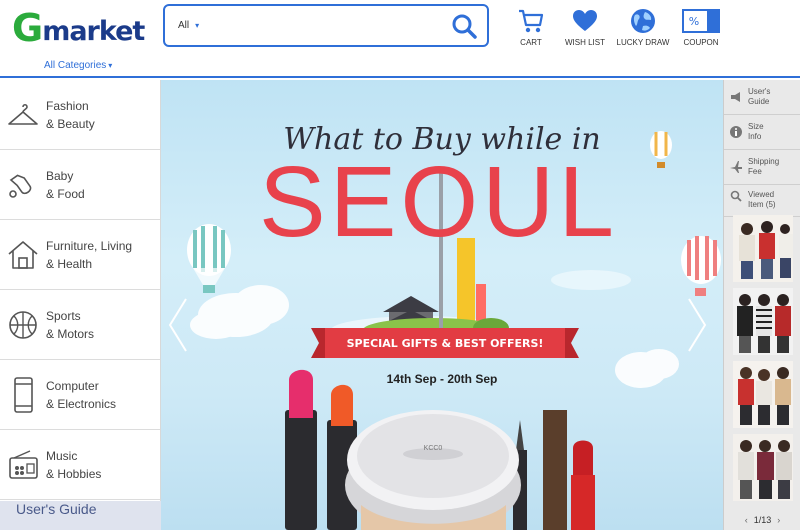 The width and height of the screenshot is (800, 530). What do you see at coordinates (433, 448) in the screenshot?
I see `compact-brand: KCC0` at bounding box center [433, 448].